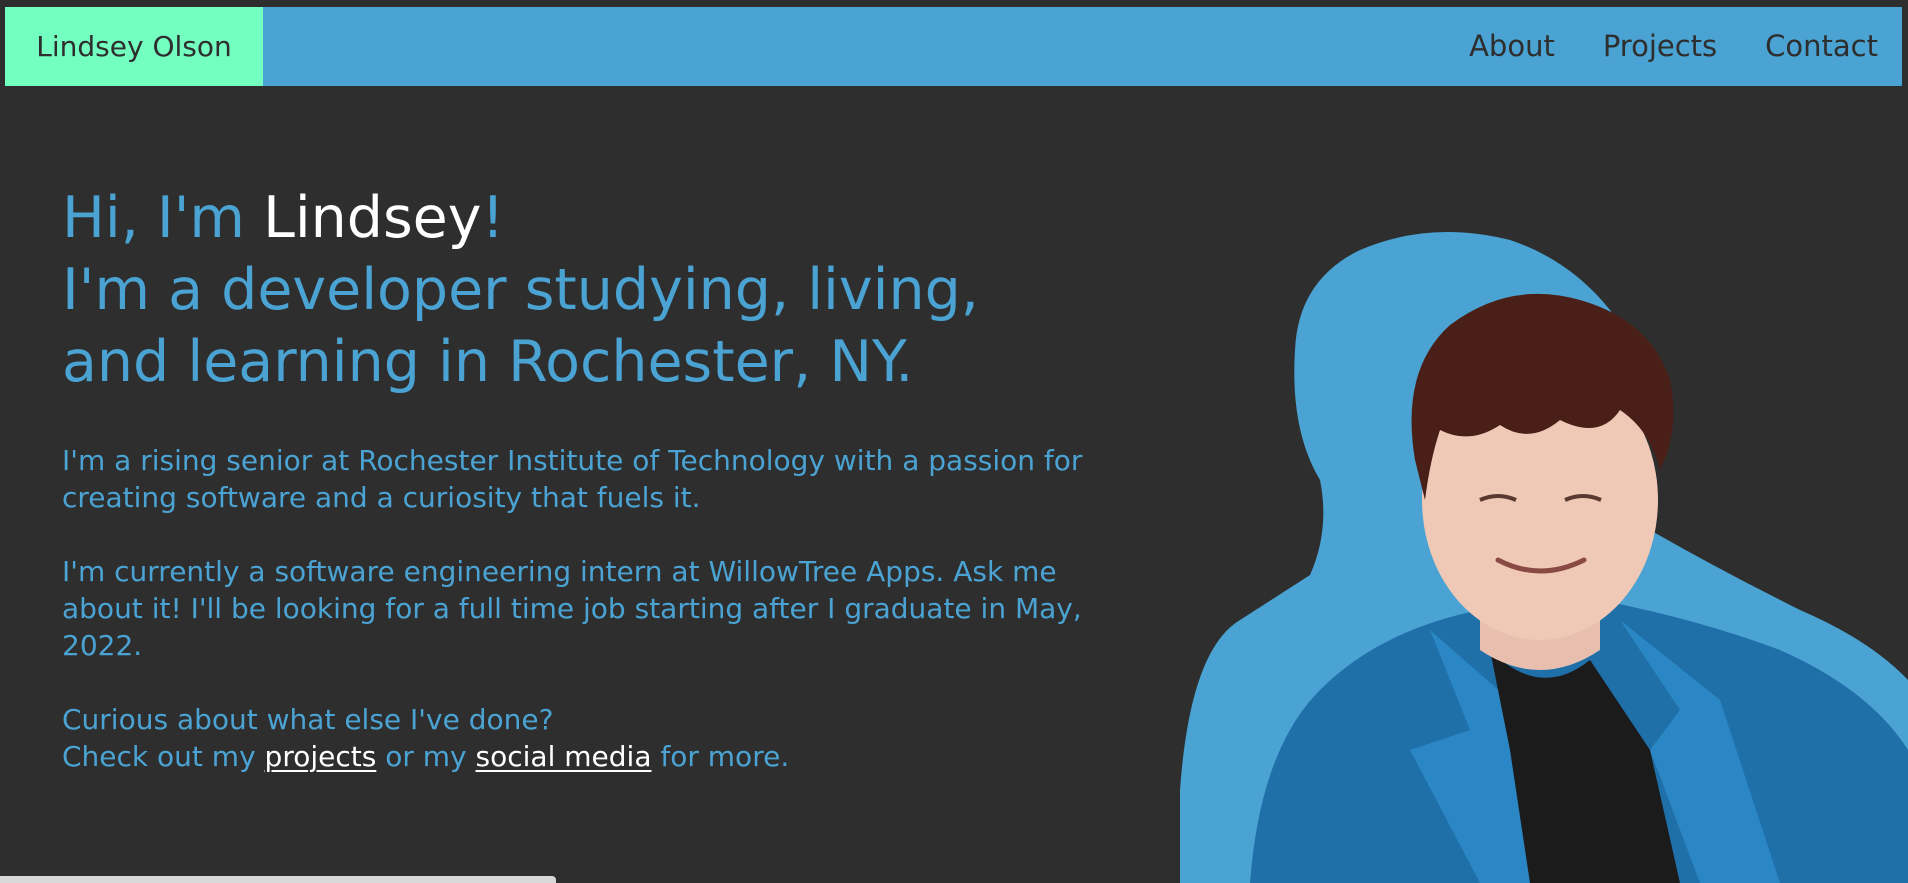 This screenshot has width=1908, height=883. I want to click on projects-link: projects, so click(321, 756).